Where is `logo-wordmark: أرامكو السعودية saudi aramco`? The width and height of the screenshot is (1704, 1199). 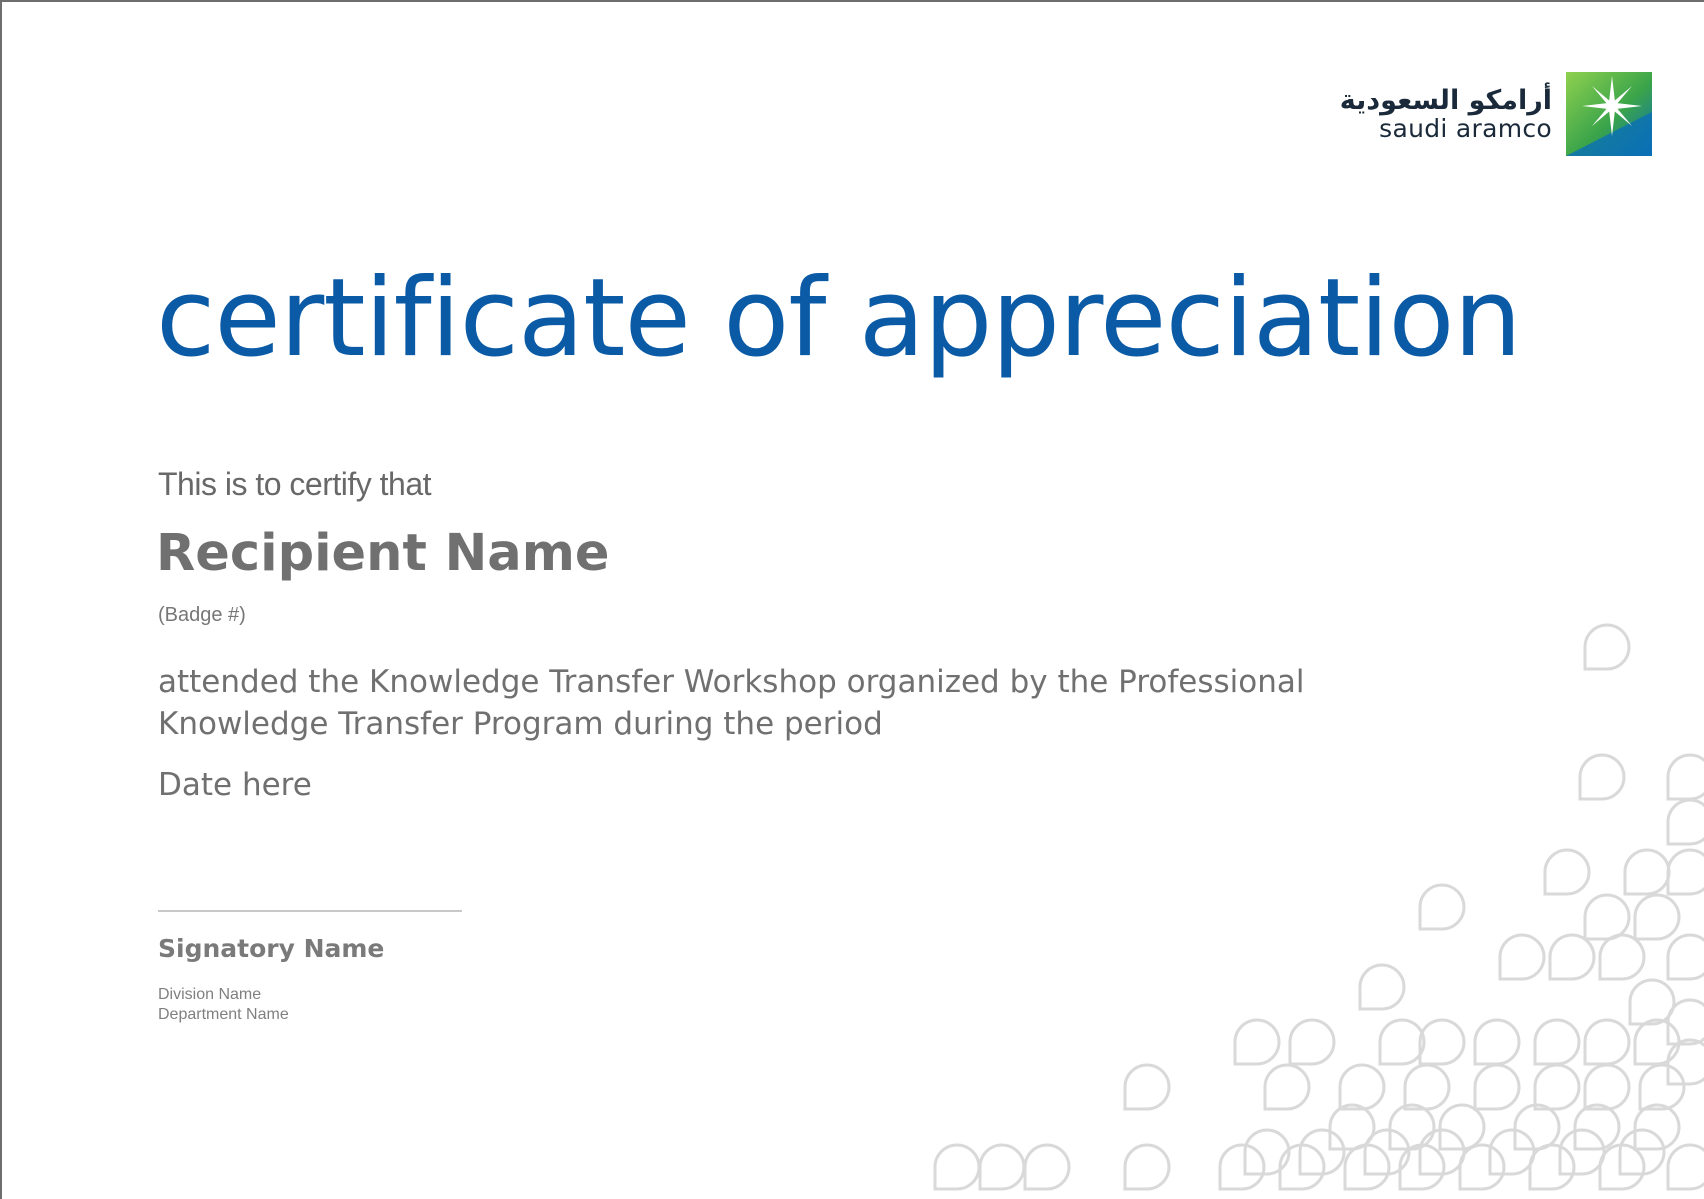 logo-wordmark: أرامكو السعودية saudi aramco is located at coordinates (1446, 114).